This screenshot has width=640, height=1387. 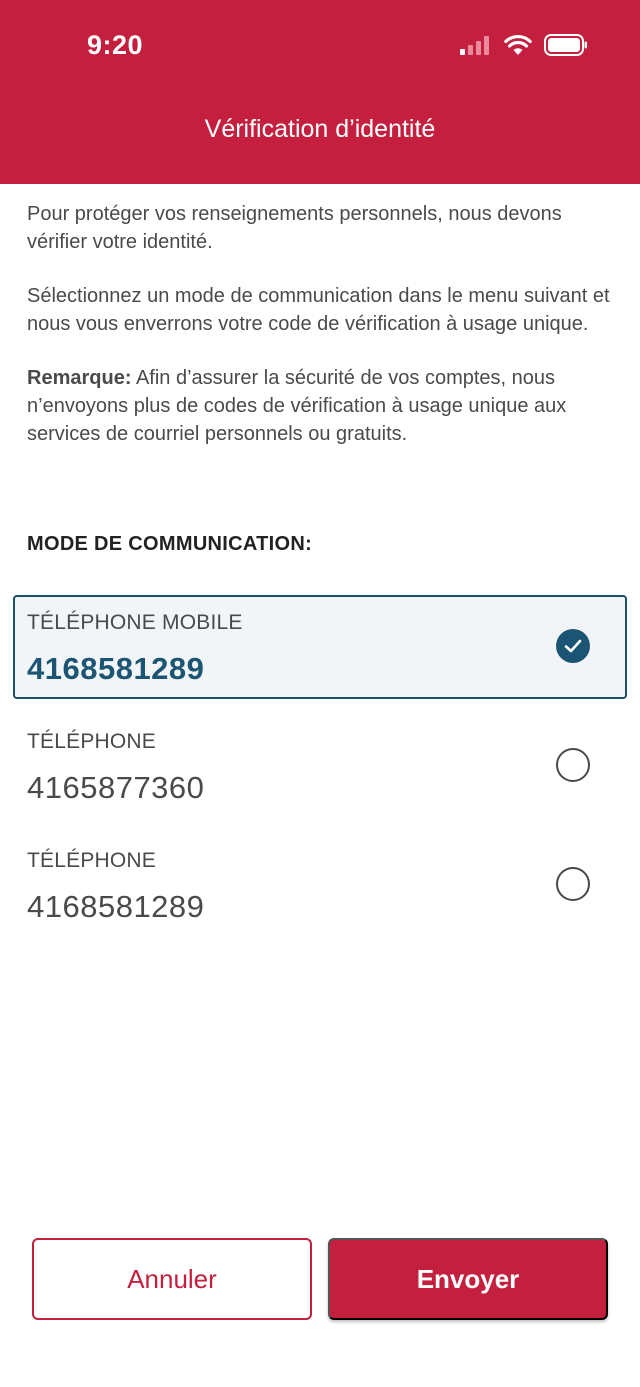 I want to click on communication-mode-label: MODE DE COMMUNICATION:, so click(x=170, y=544).